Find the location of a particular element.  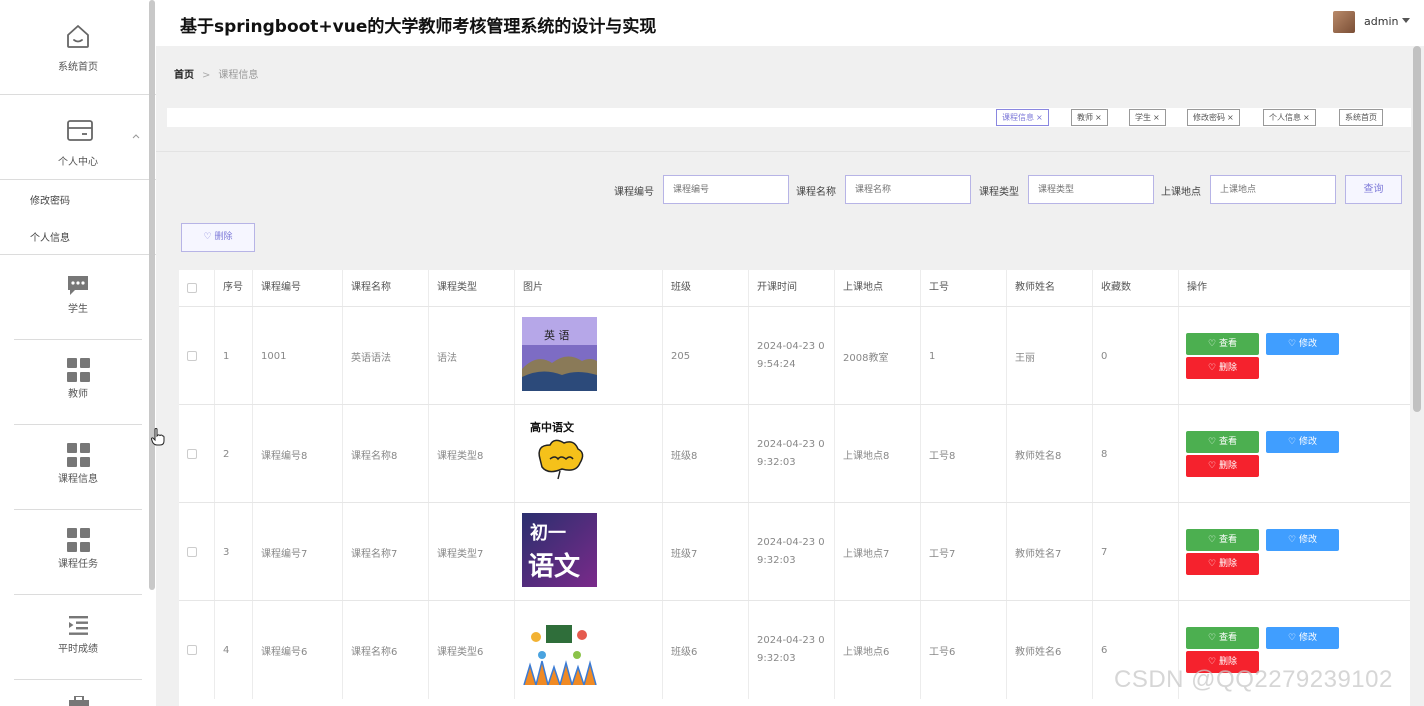

sidebar-subitem-change-password: 修改密码 is located at coordinates (50, 199).